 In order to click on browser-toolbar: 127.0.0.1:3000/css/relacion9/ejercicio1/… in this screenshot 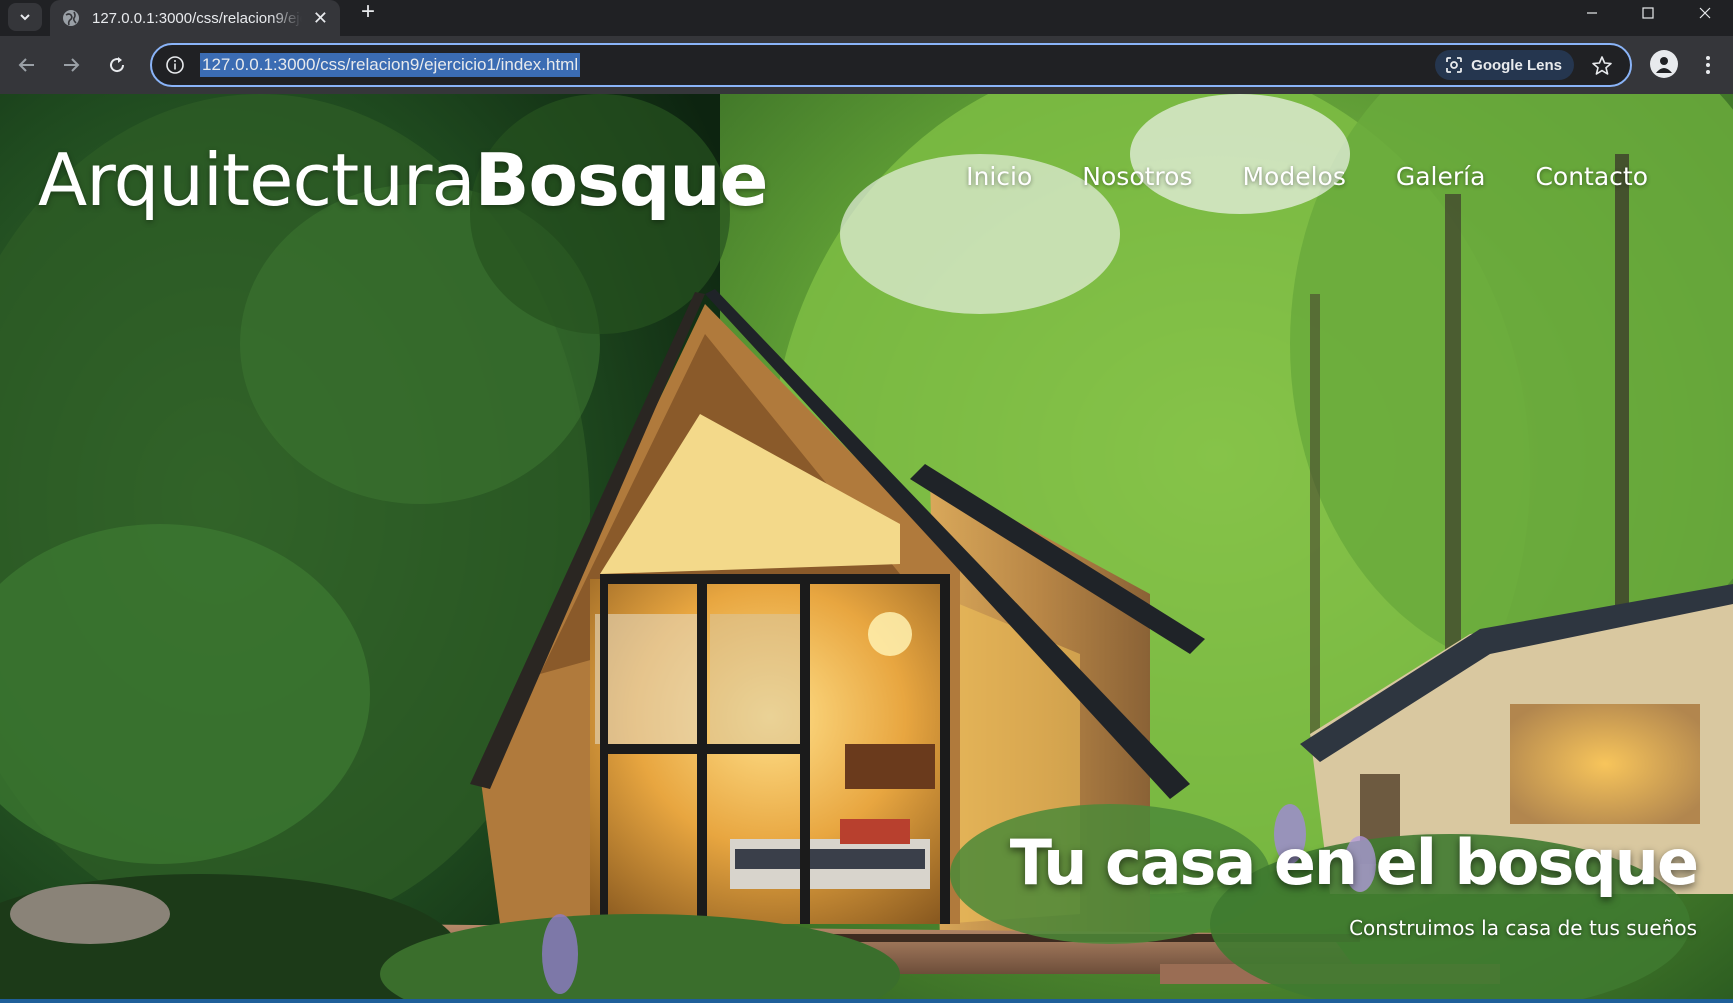, I will do `click(866, 65)`.